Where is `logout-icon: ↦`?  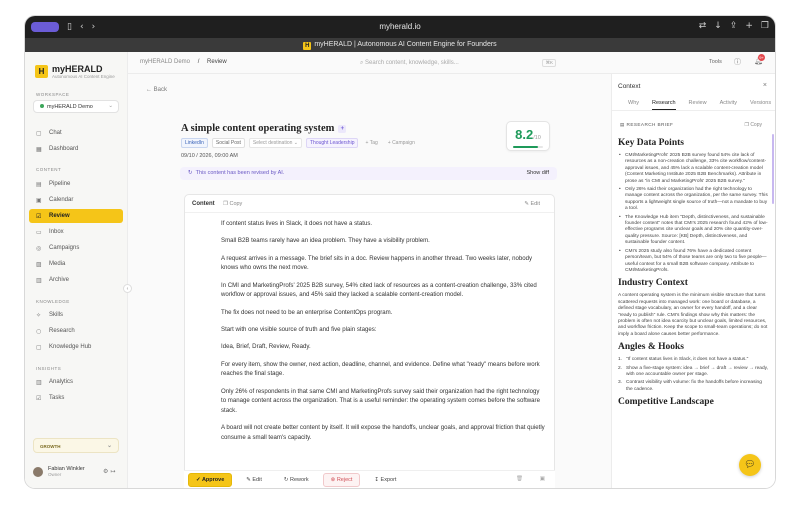
logout-icon: ↦ is located at coordinates (112, 471).